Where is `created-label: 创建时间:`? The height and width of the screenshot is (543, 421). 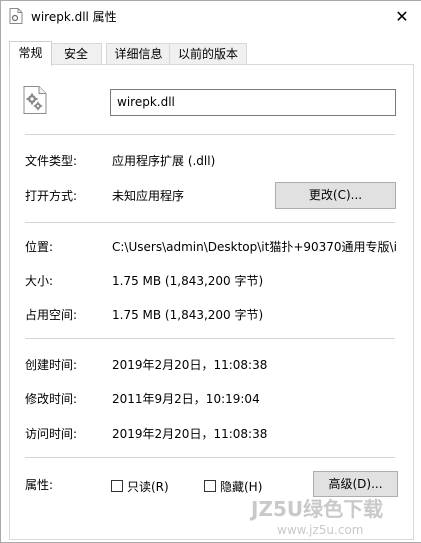 created-label: 创建时间: is located at coordinates (51, 365).